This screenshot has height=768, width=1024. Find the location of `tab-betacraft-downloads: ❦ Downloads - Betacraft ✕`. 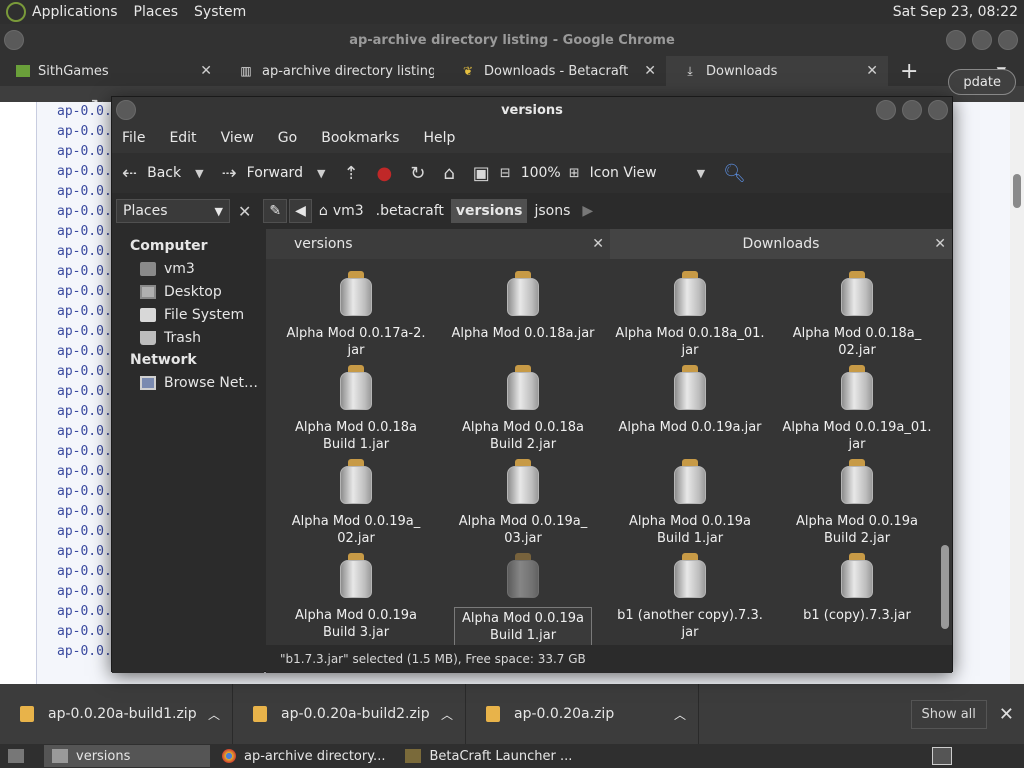

tab-betacraft-downloads: ❦ Downloads - Betacraft ✕ is located at coordinates (555, 71).